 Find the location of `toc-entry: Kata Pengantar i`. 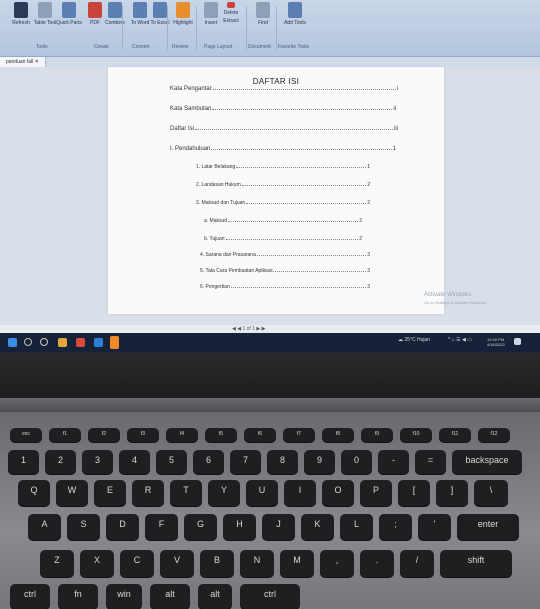

toc-entry: Kata Pengantar i is located at coordinates (284, 89).